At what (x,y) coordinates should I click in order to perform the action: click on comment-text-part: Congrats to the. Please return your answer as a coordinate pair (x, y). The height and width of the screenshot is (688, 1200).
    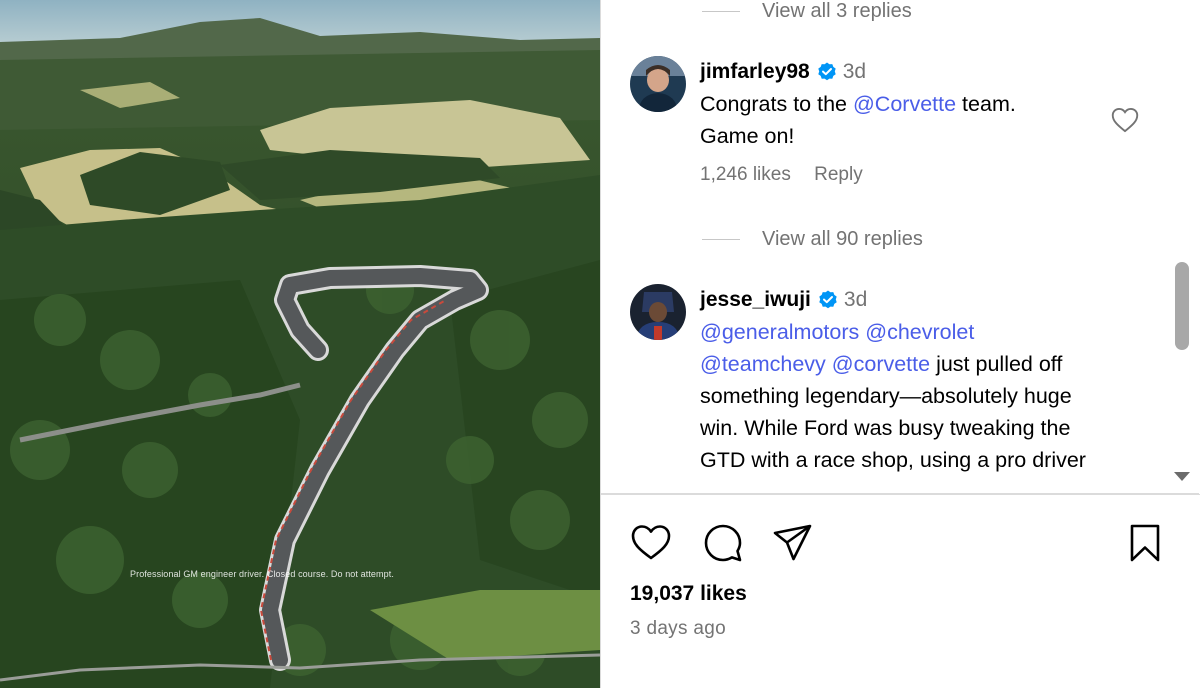
    Looking at the image, I should click on (776, 104).